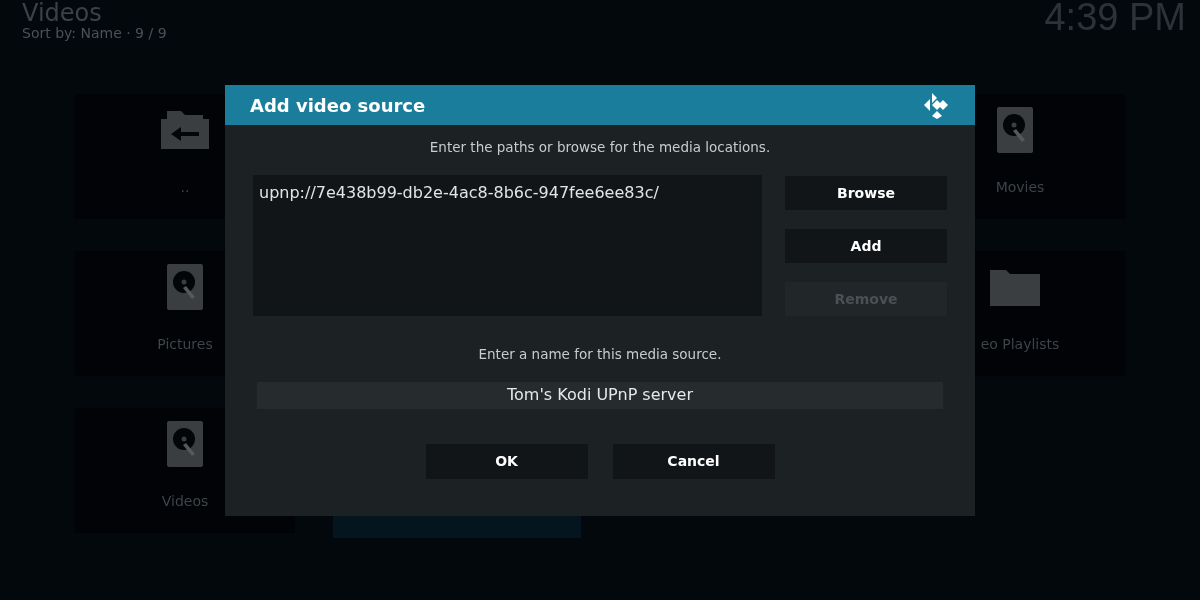 This screenshot has width=1200, height=600. I want to click on path-list: upnp://7e438b99-db2e-4ac8-8b6c-947fee6ee83c/, so click(507, 246).